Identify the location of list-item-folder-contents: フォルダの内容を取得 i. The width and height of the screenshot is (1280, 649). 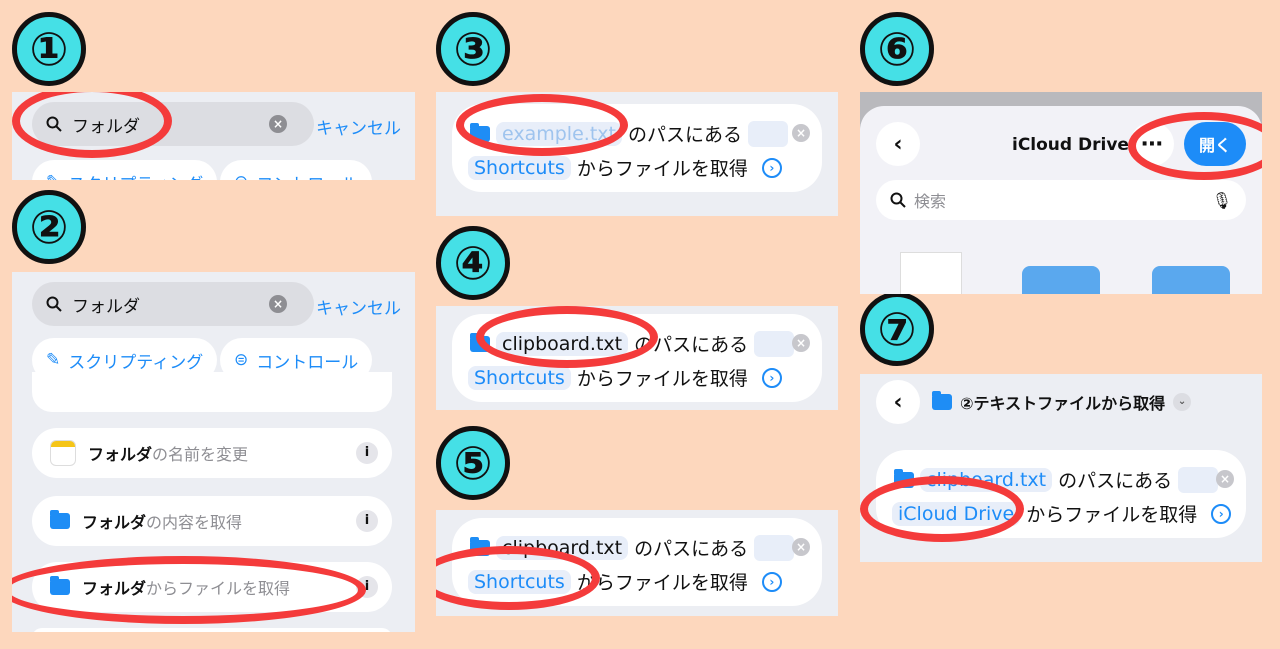
(212, 521).